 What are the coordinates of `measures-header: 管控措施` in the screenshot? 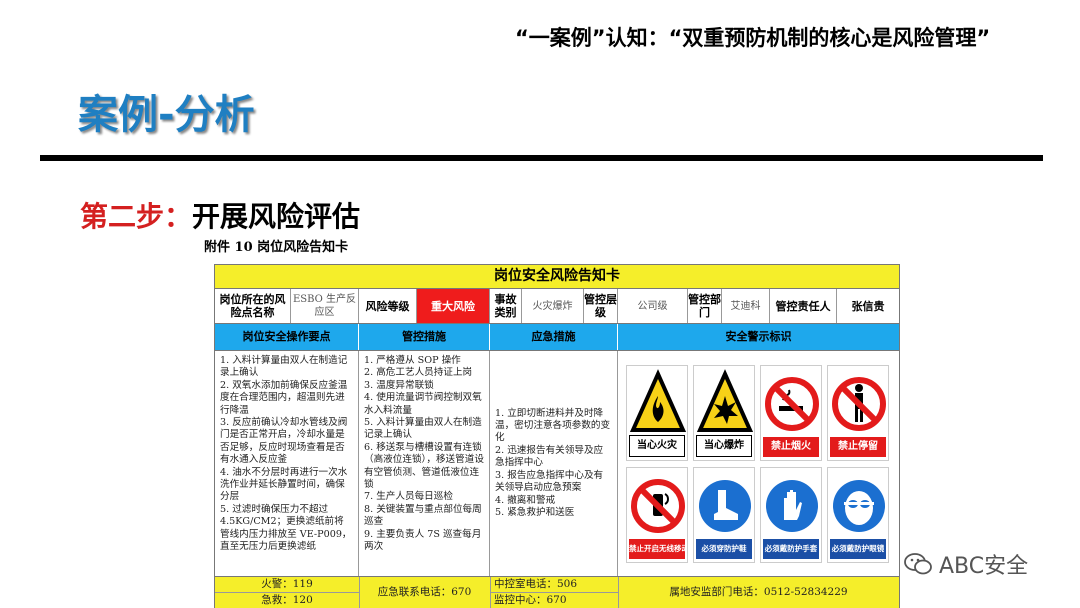 It's located at (424, 337).